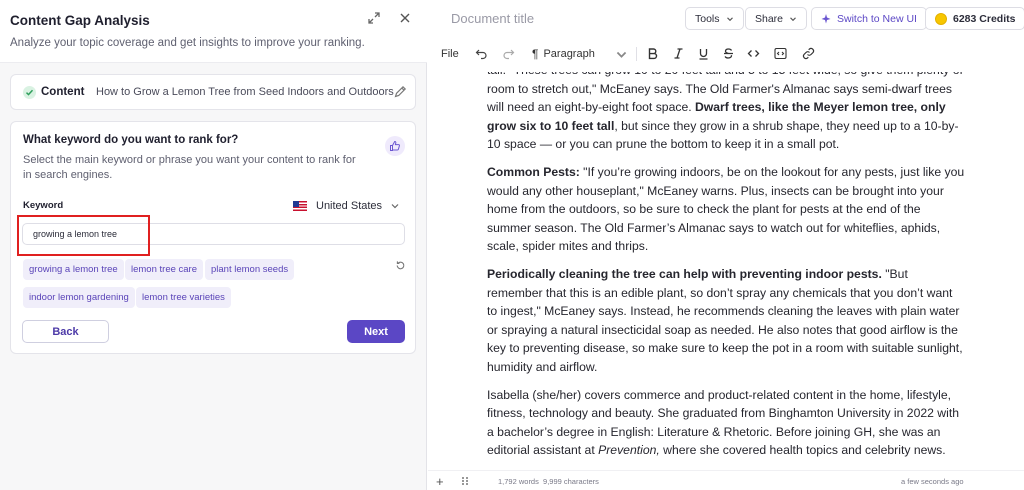 Image resolution: width=1024 pixels, height=490 pixels. What do you see at coordinates (65, 331) in the screenshot?
I see `back-button: Back` at bounding box center [65, 331].